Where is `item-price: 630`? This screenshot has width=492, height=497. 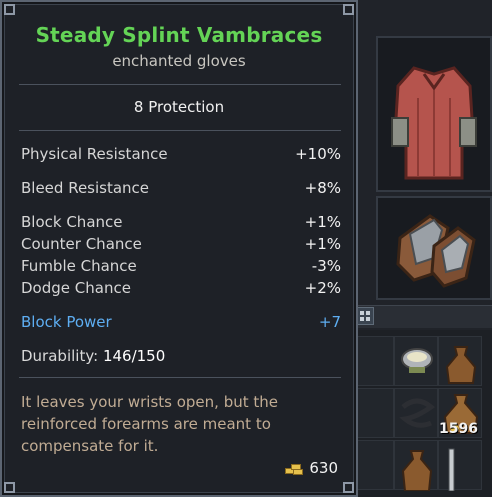
item-price: 630 is located at coordinates (310, 468).